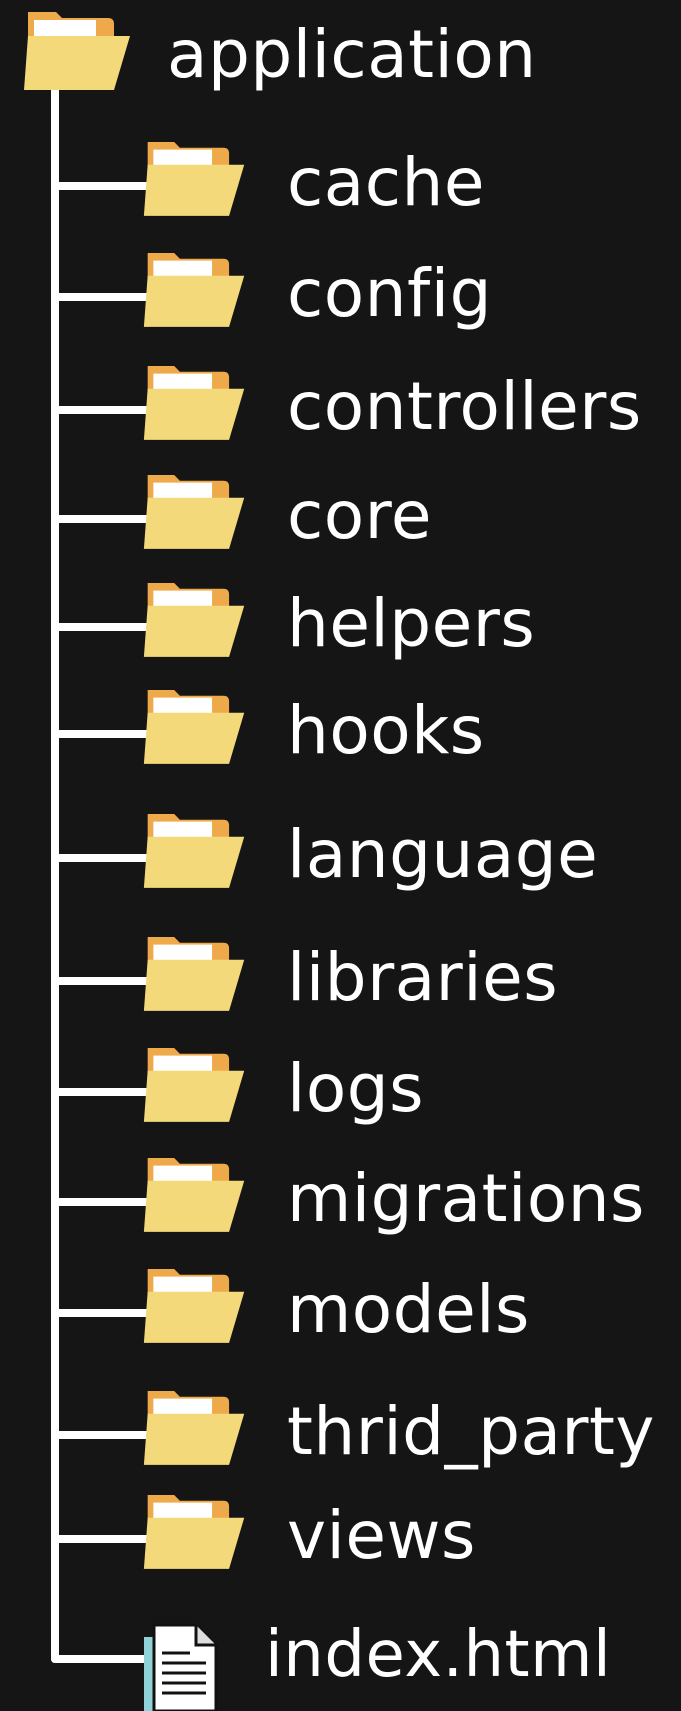 This screenshot has width=681, height=1711. I want to click on folder-label: models, so click(408, 1309).